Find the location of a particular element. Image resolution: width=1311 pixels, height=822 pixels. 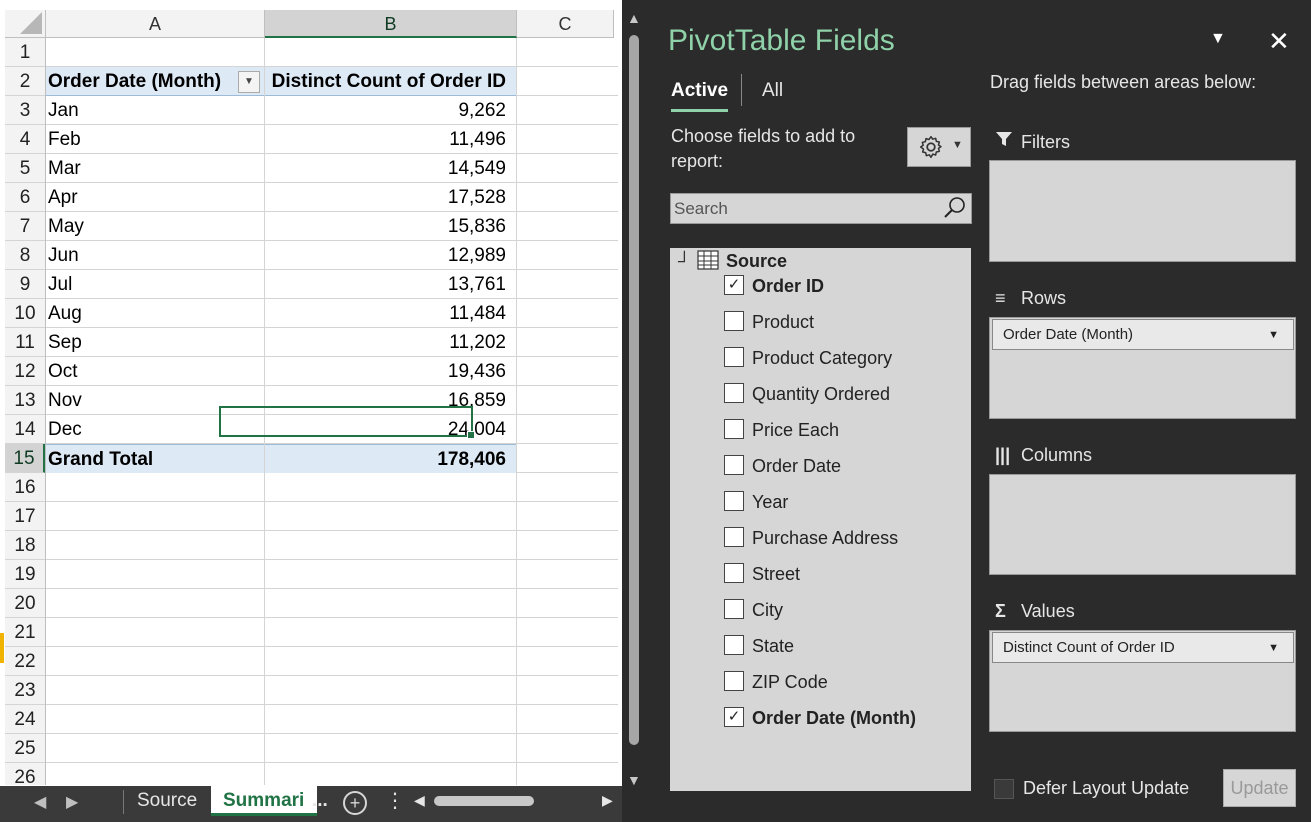

tab-all: All is located at coordinates (772, 91).